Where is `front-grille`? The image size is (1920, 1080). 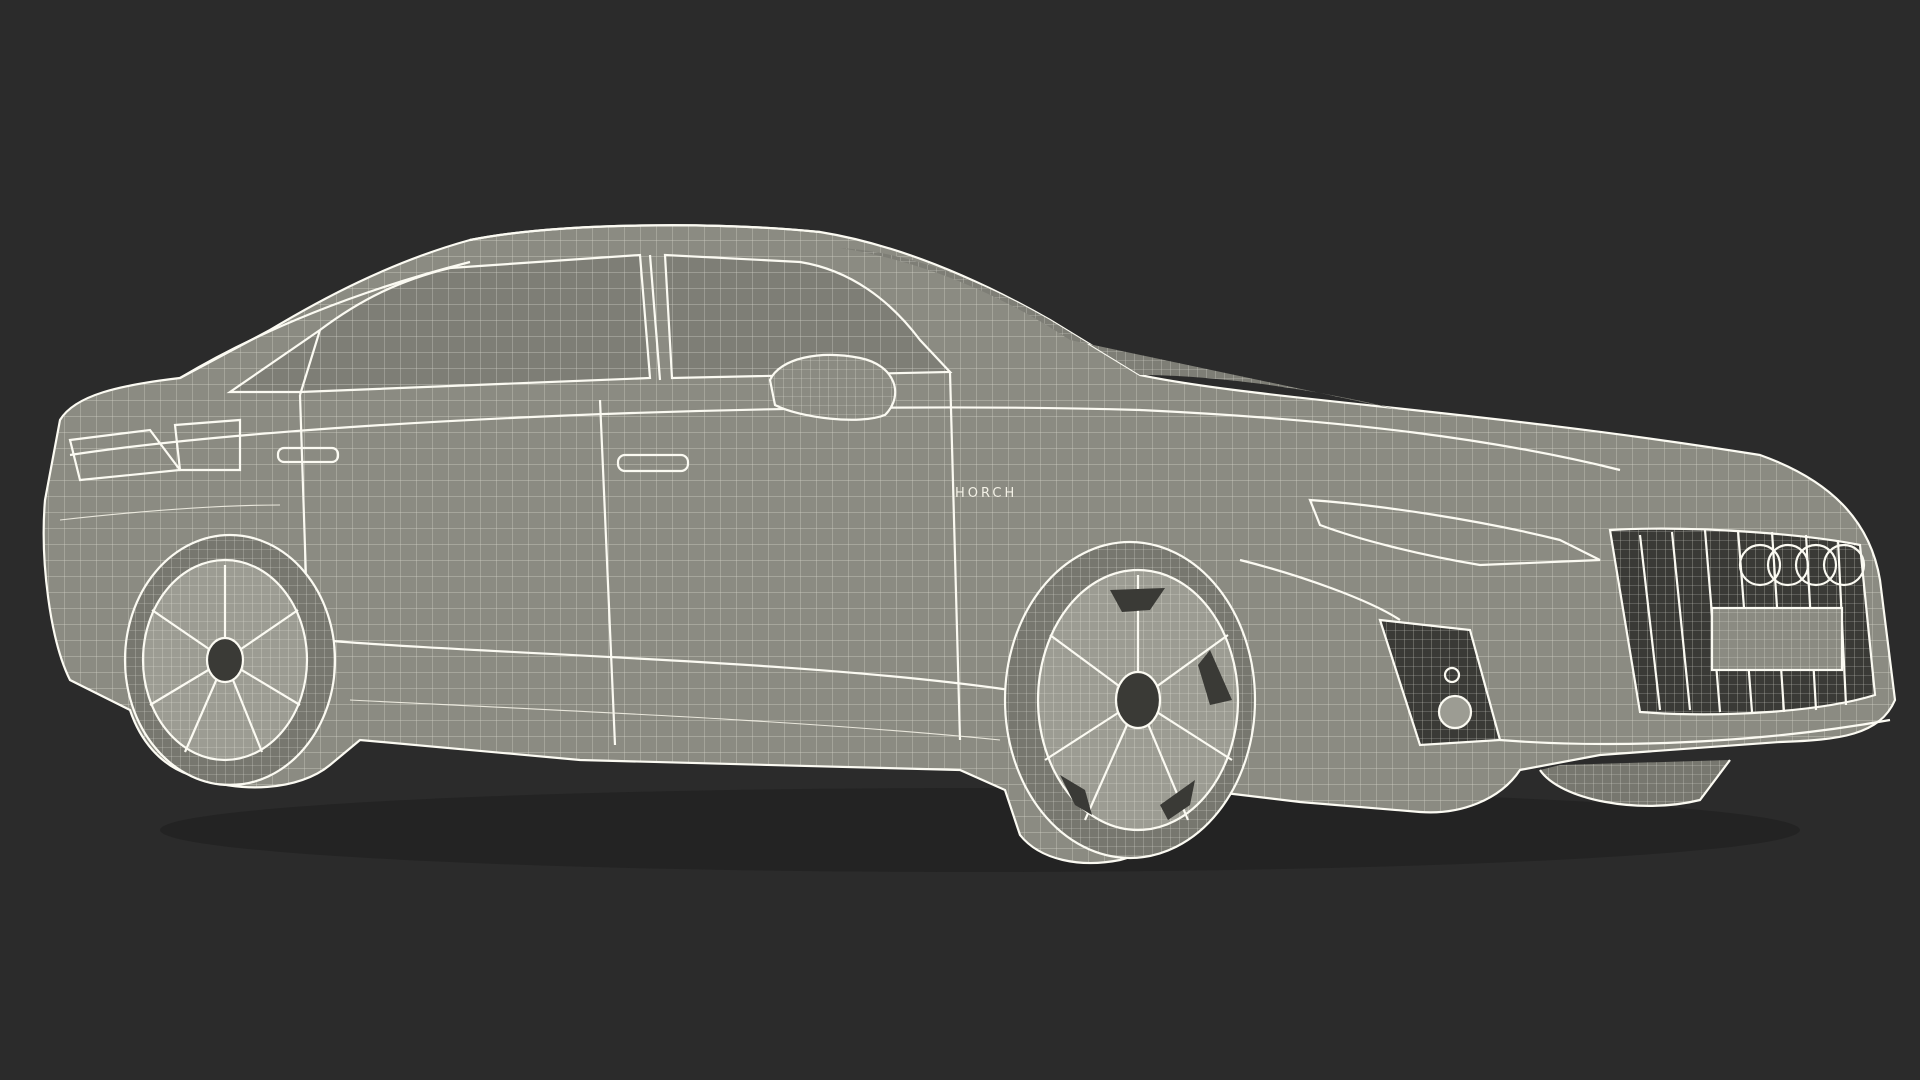
front-grille is located at coordinates (1742, 621).